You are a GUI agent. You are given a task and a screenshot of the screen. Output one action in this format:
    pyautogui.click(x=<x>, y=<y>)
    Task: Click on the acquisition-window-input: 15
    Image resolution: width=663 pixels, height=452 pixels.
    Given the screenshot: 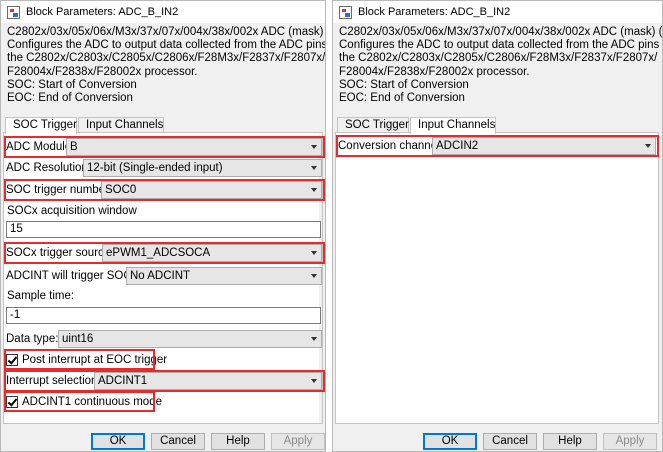 What is the action you would take?
    pyautogui.click(x=163, y=229)
    